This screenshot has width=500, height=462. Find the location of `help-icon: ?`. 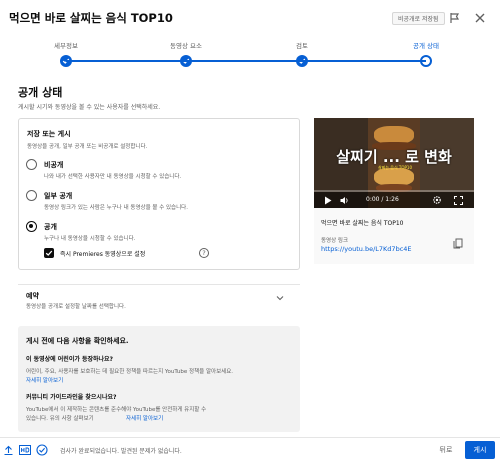

help-icon: ? is located at coordinates (204, 253).